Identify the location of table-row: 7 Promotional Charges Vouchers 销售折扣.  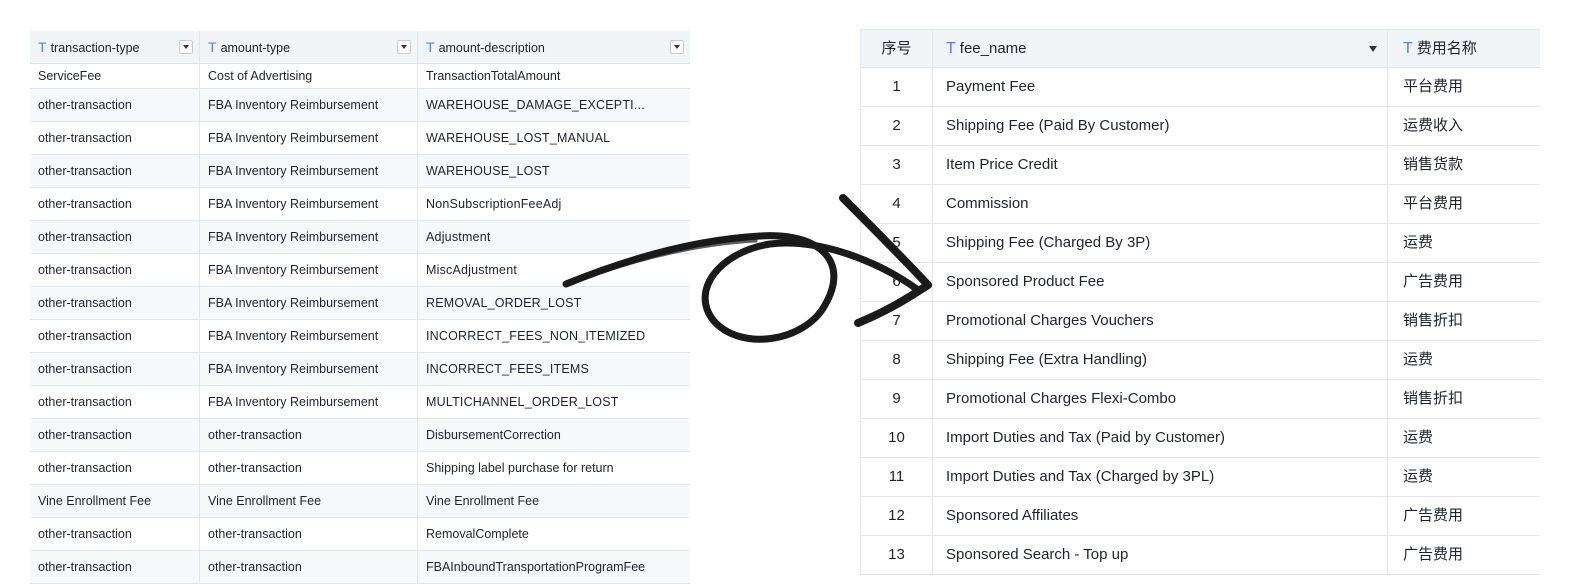
(1200, 321).